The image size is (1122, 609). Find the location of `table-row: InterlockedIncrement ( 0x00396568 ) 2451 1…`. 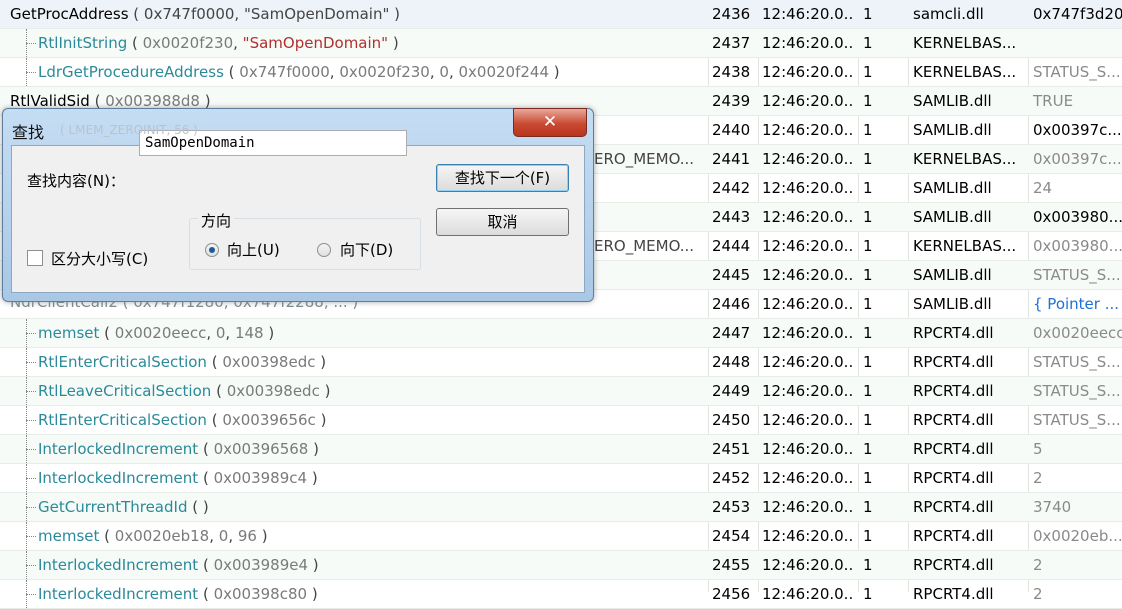

table-row: InterlockedIncrement ( 0x00396568 ) 2451 1… is located at coordinates (561, 449).